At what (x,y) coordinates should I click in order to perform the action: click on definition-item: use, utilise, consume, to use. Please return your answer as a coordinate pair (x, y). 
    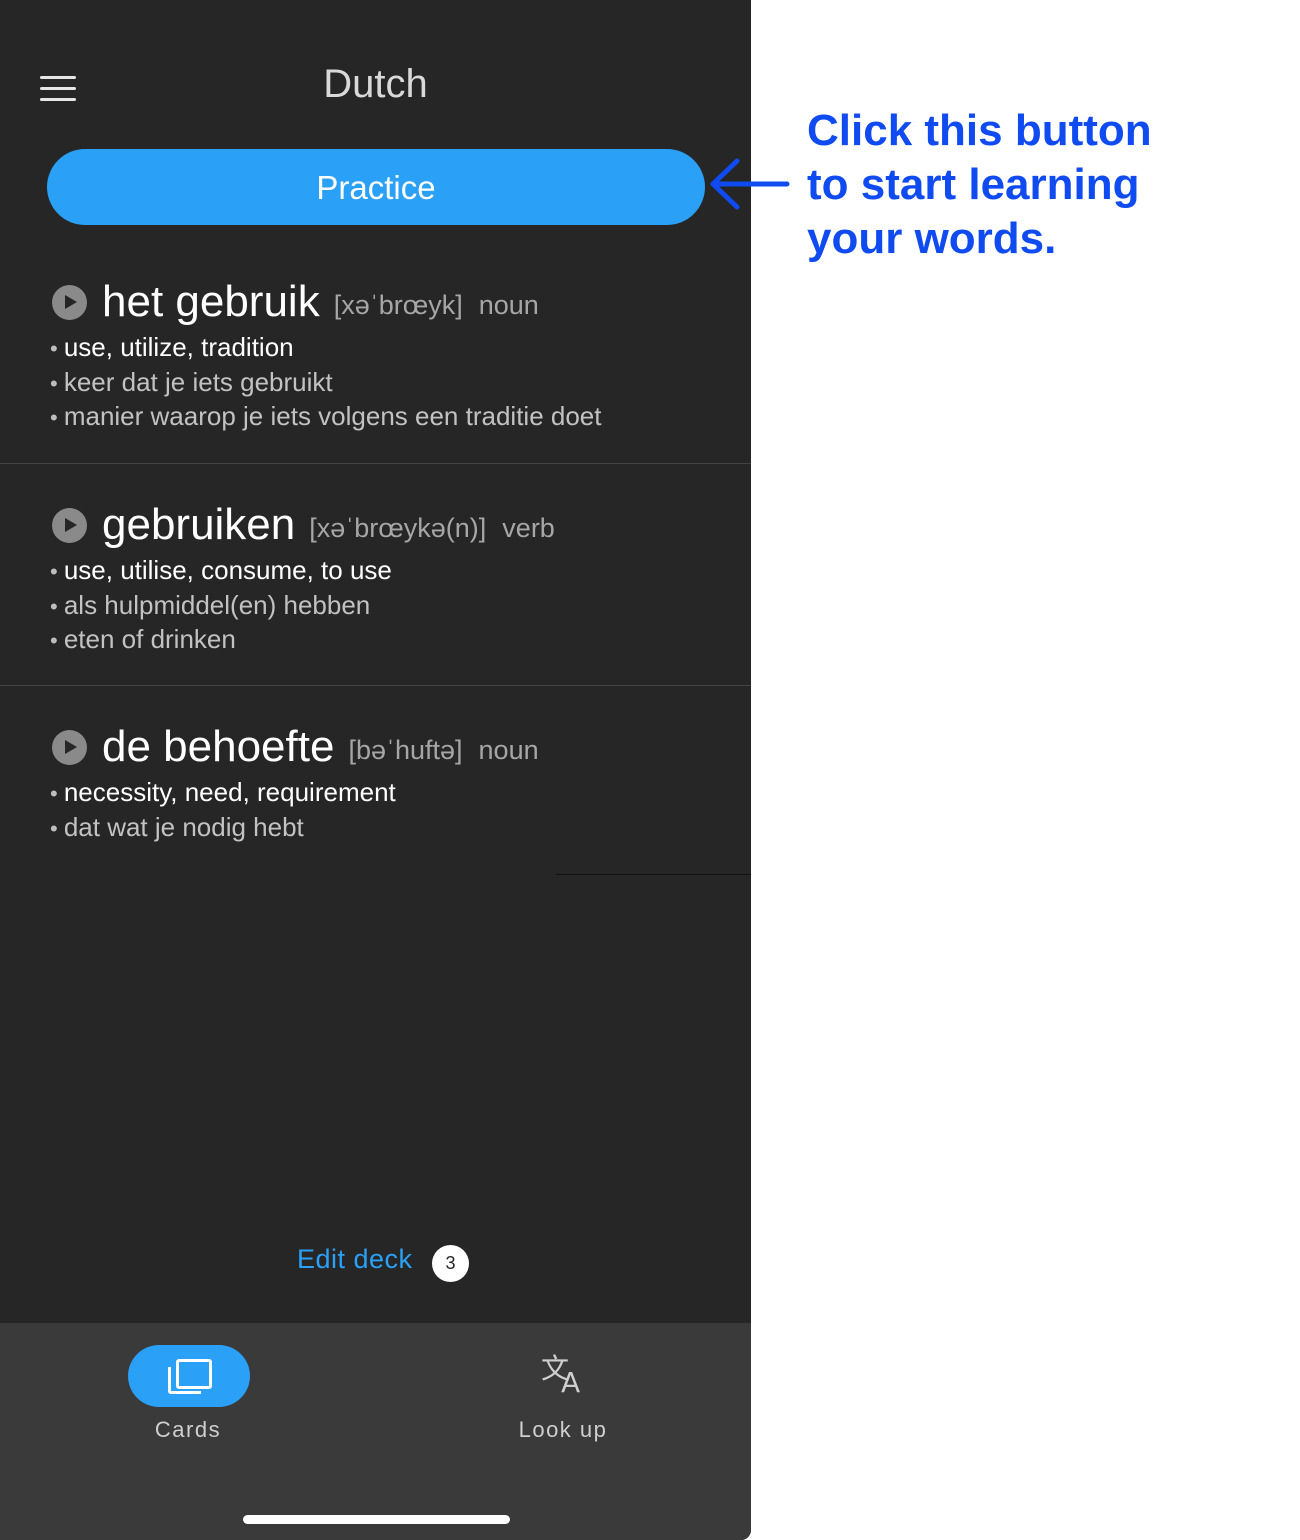
    Looking at the image, I should click on (221, 571).